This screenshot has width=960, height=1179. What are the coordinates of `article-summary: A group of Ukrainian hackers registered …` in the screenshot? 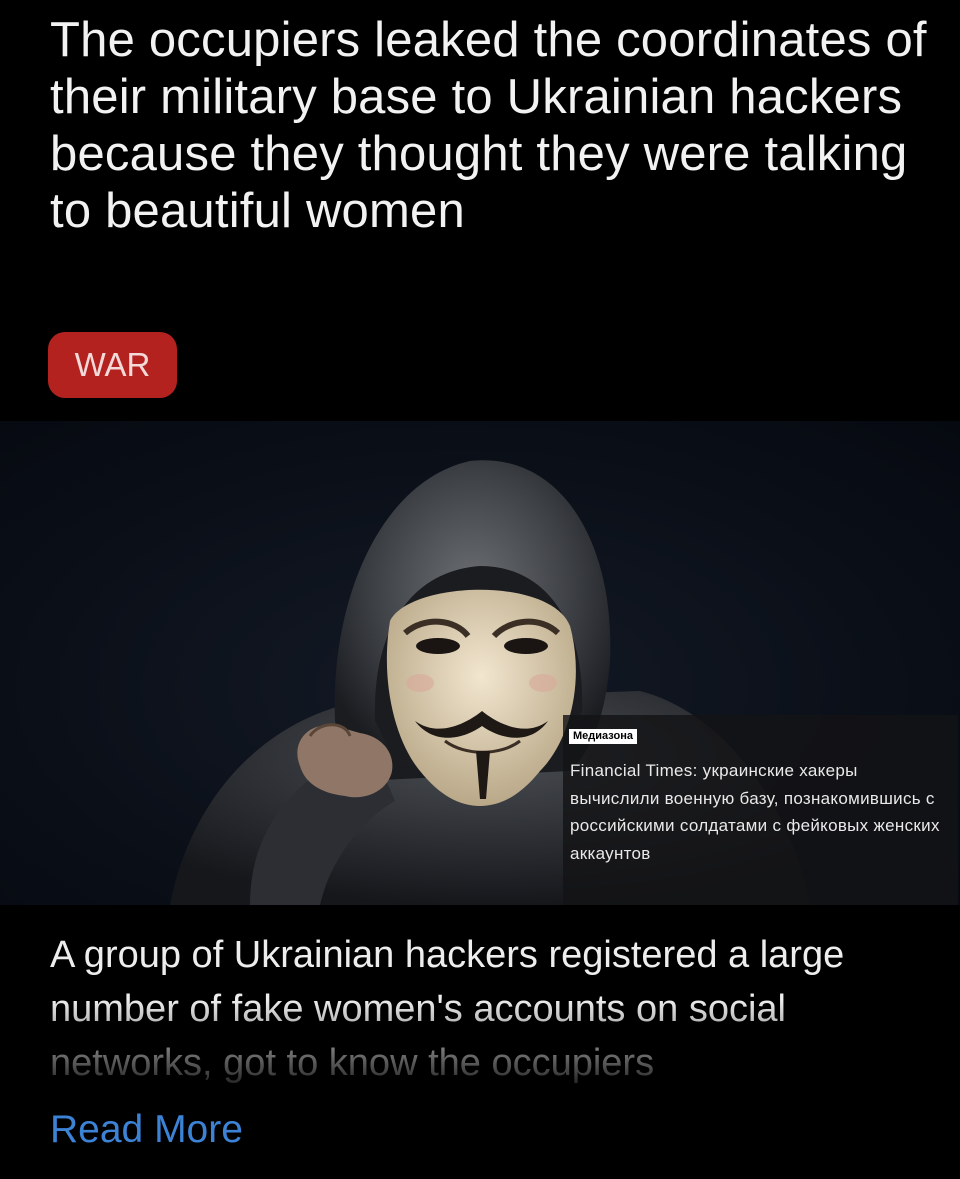 It's located at (447, 1009).